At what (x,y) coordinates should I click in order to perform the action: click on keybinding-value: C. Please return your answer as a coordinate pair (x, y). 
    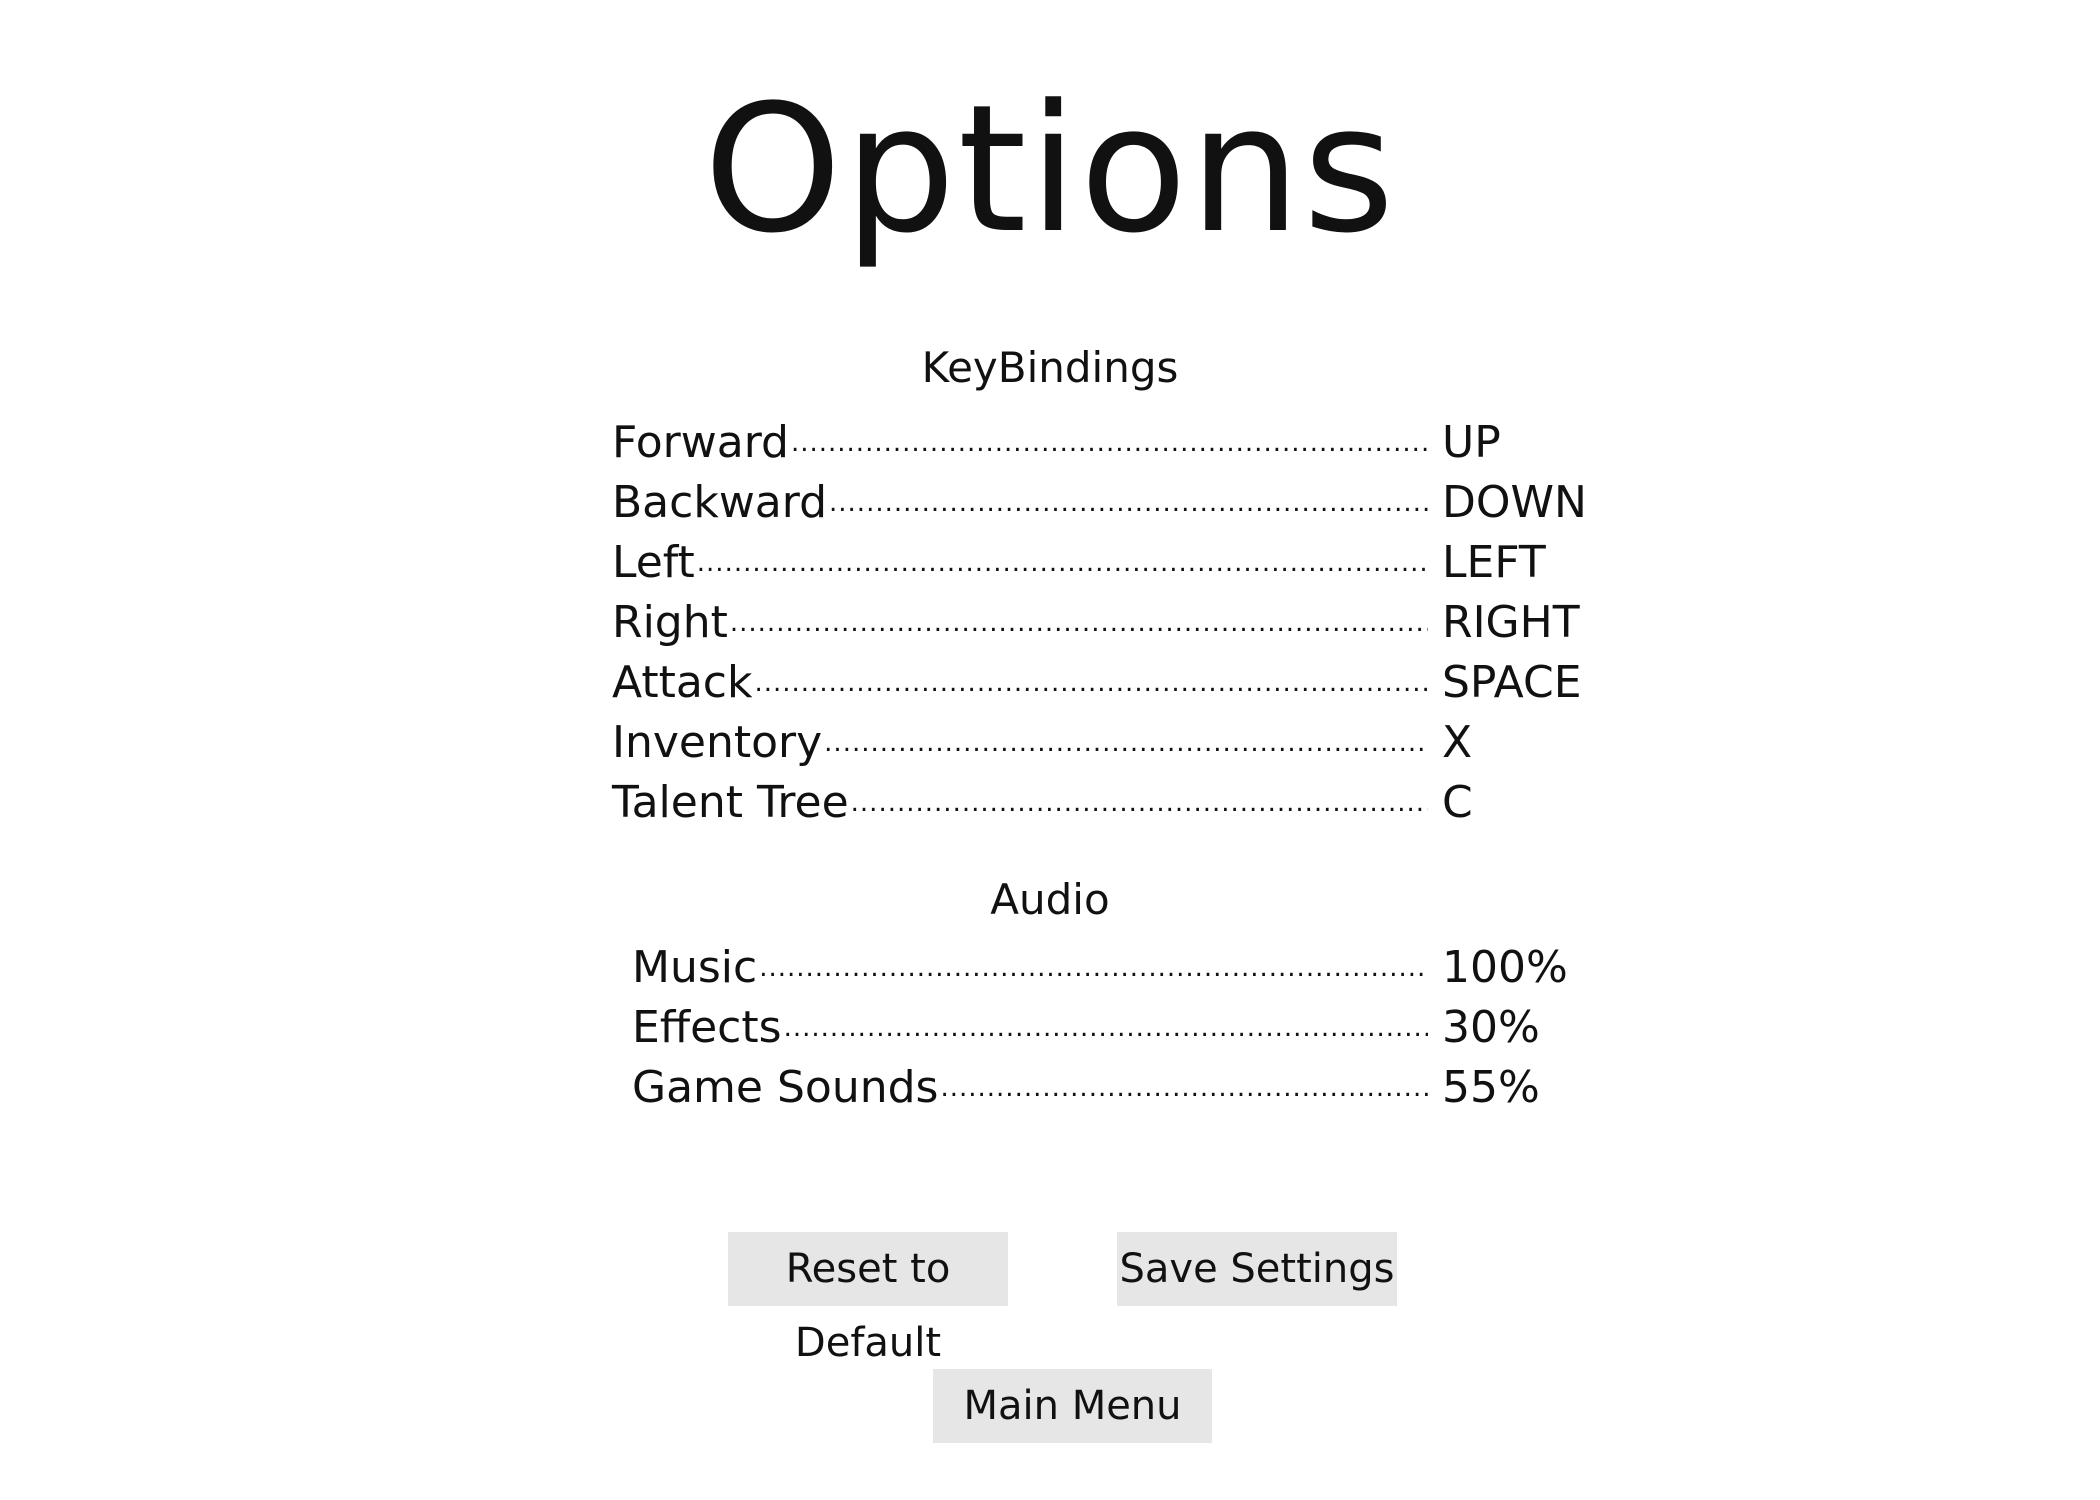
    Looking at the image, I should click on (1527, 803).